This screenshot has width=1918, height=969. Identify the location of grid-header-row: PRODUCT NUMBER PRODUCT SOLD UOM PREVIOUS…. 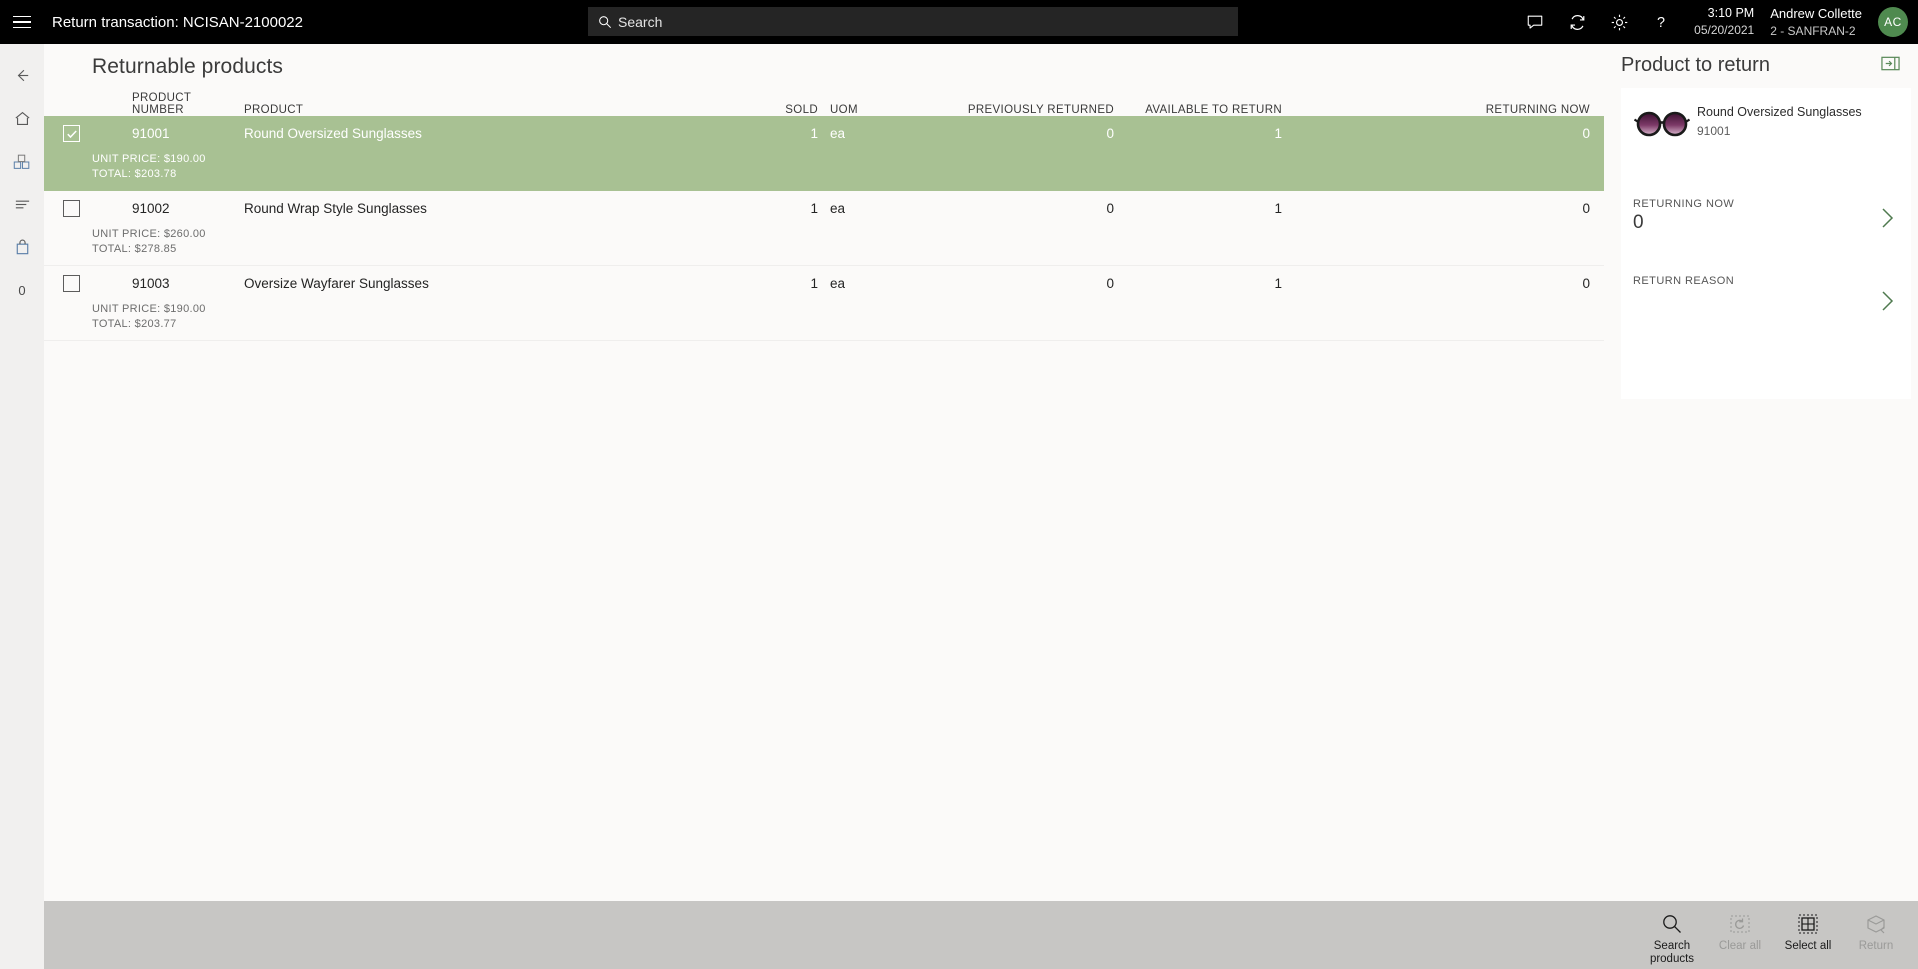
(824, 103).